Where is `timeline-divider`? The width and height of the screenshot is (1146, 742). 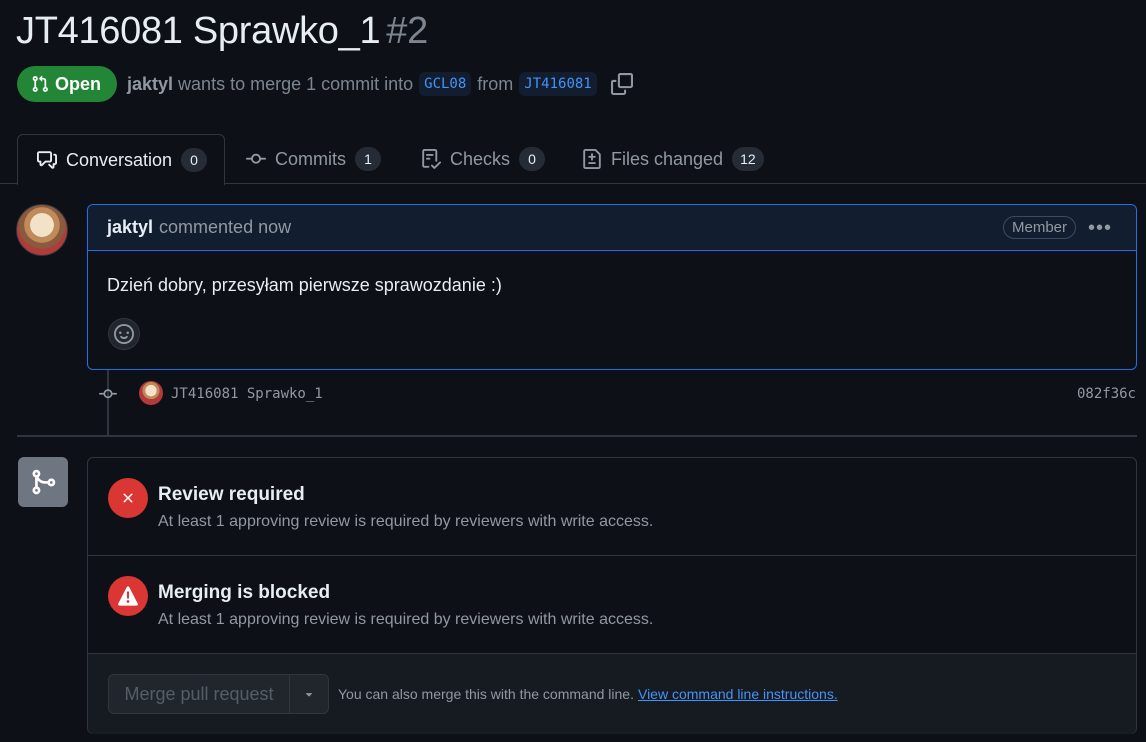 timeline-divider is located at coordinates (577, 436).